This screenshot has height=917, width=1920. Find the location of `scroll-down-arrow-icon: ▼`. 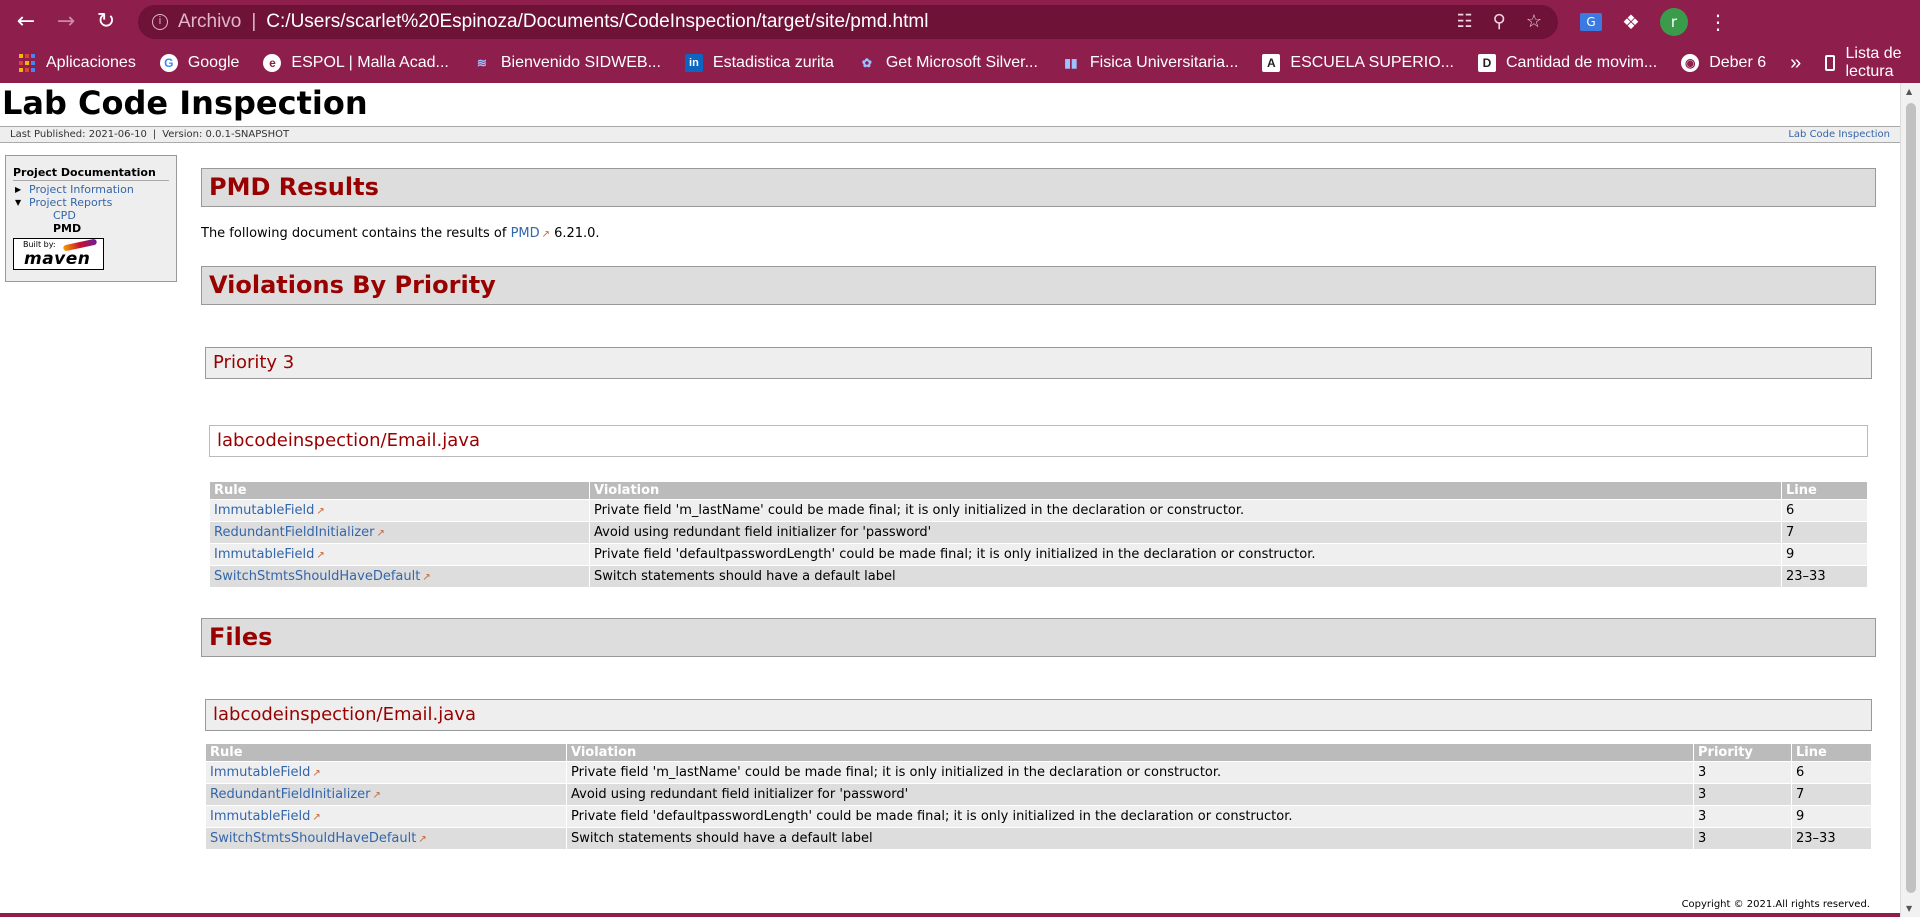

scroll-down-arrow-icon: ▼ is located at coordinates (1909, 908).